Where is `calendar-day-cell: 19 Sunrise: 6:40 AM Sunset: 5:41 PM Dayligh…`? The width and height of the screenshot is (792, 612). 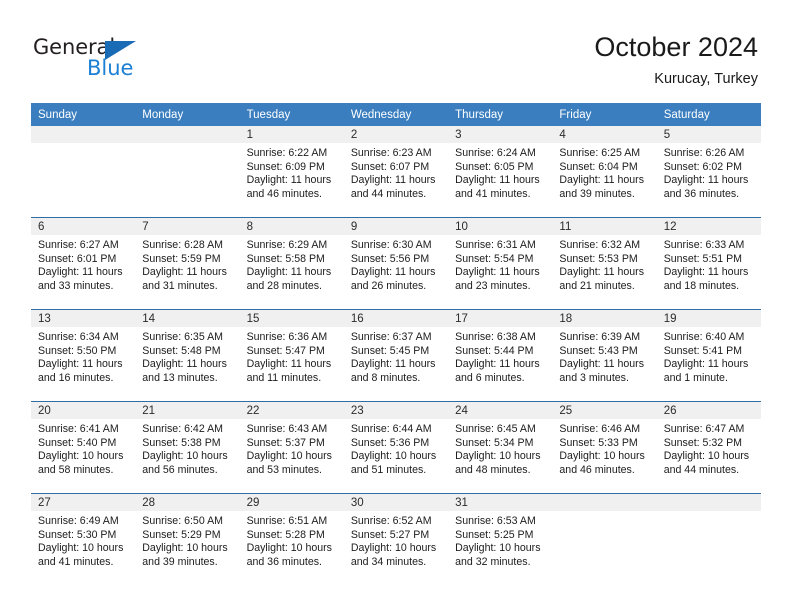
calendar-day-cell: 19 Sunrise: 6:40 AM Sunset: 5:41 PM Dayligh… is located at coordinates (708, 355).